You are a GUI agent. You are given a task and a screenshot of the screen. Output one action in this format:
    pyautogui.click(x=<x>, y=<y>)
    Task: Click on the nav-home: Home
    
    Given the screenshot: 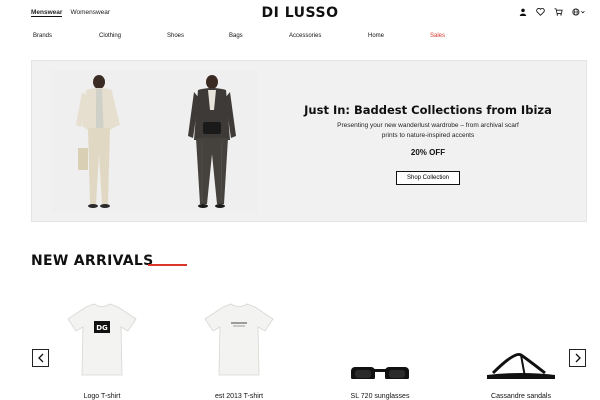 What is the action you would take?
    pyautogui.click(x=376, y=36)
    